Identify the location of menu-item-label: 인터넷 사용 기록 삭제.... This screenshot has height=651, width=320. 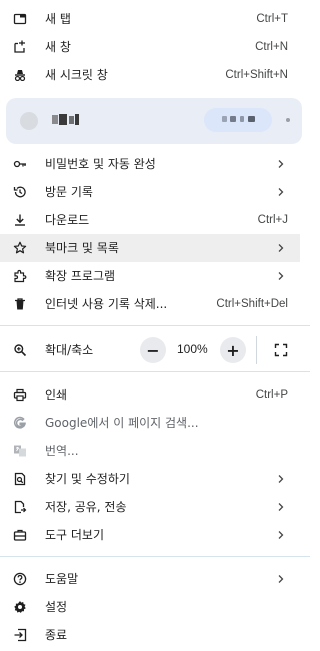
(106, 304).